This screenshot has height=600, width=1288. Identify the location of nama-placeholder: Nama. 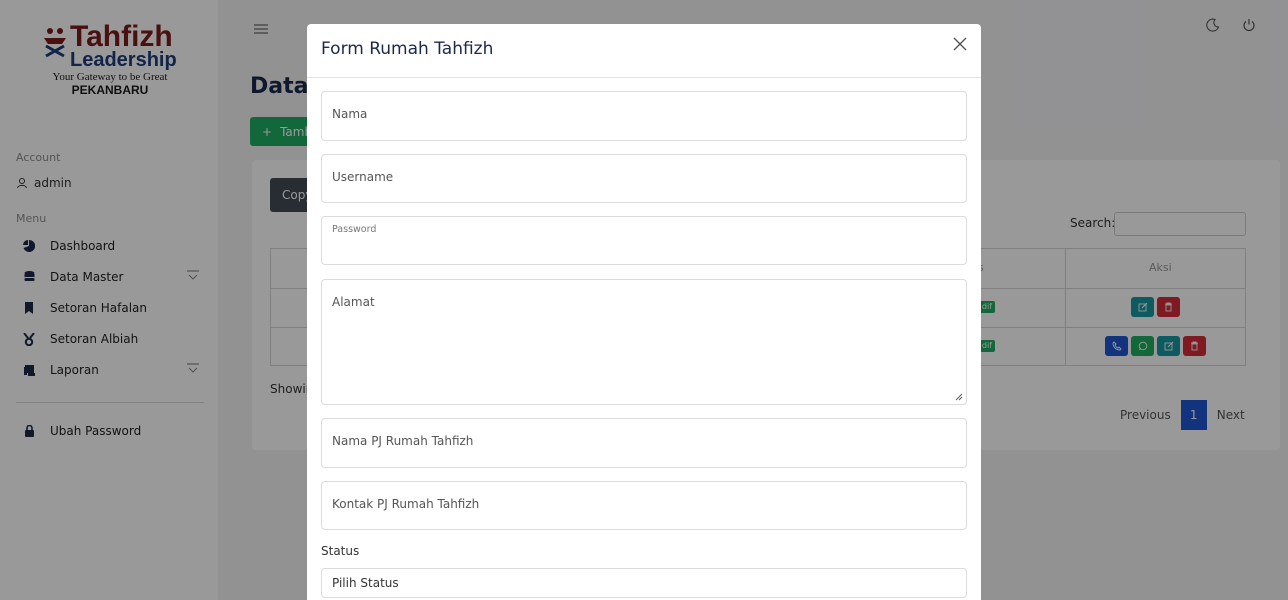
(350, 114).